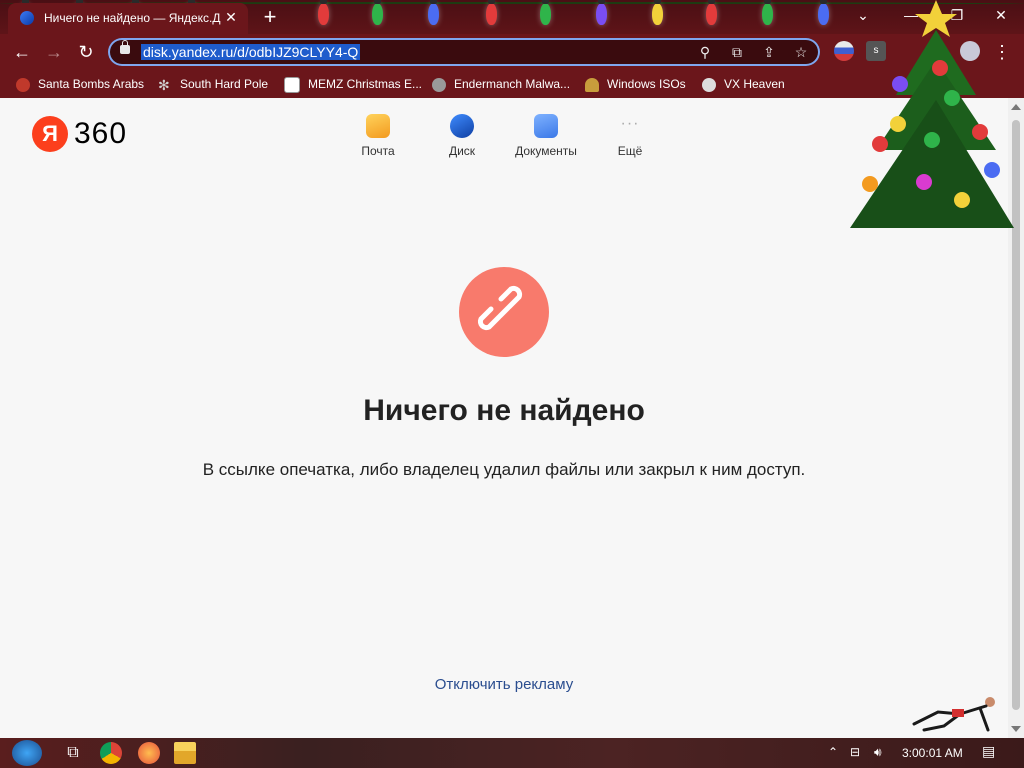 The image size is (1024, 768). Describe the element at coordinates (86, 52) in the screenshot. I see `reload-button: ↻` at that location.